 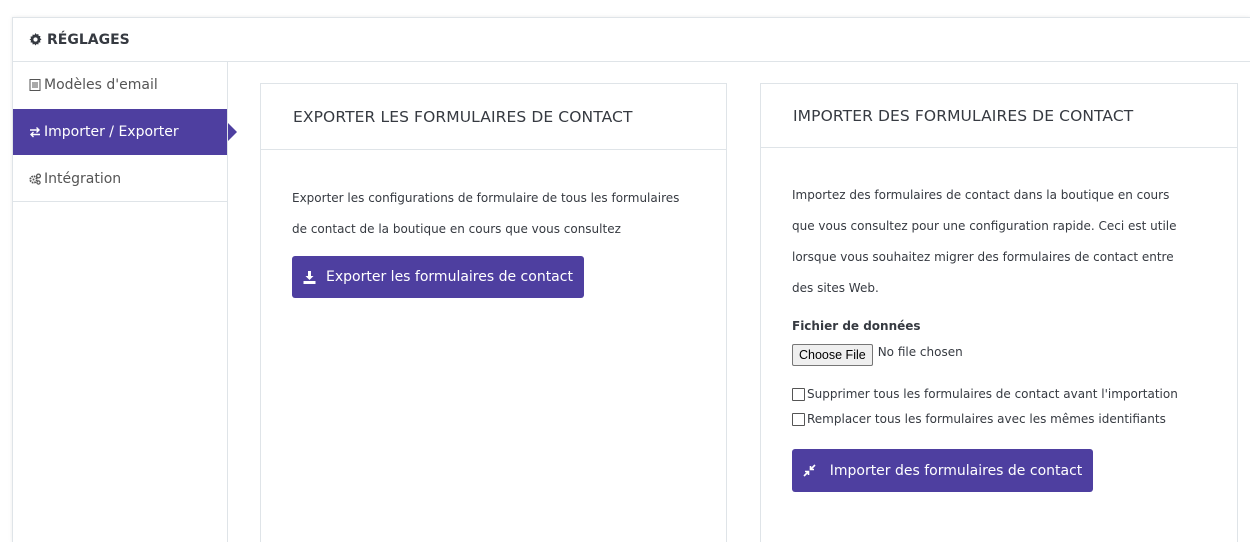 I want to click on choose-file-button: Choose File, so click(x=832, y=355).